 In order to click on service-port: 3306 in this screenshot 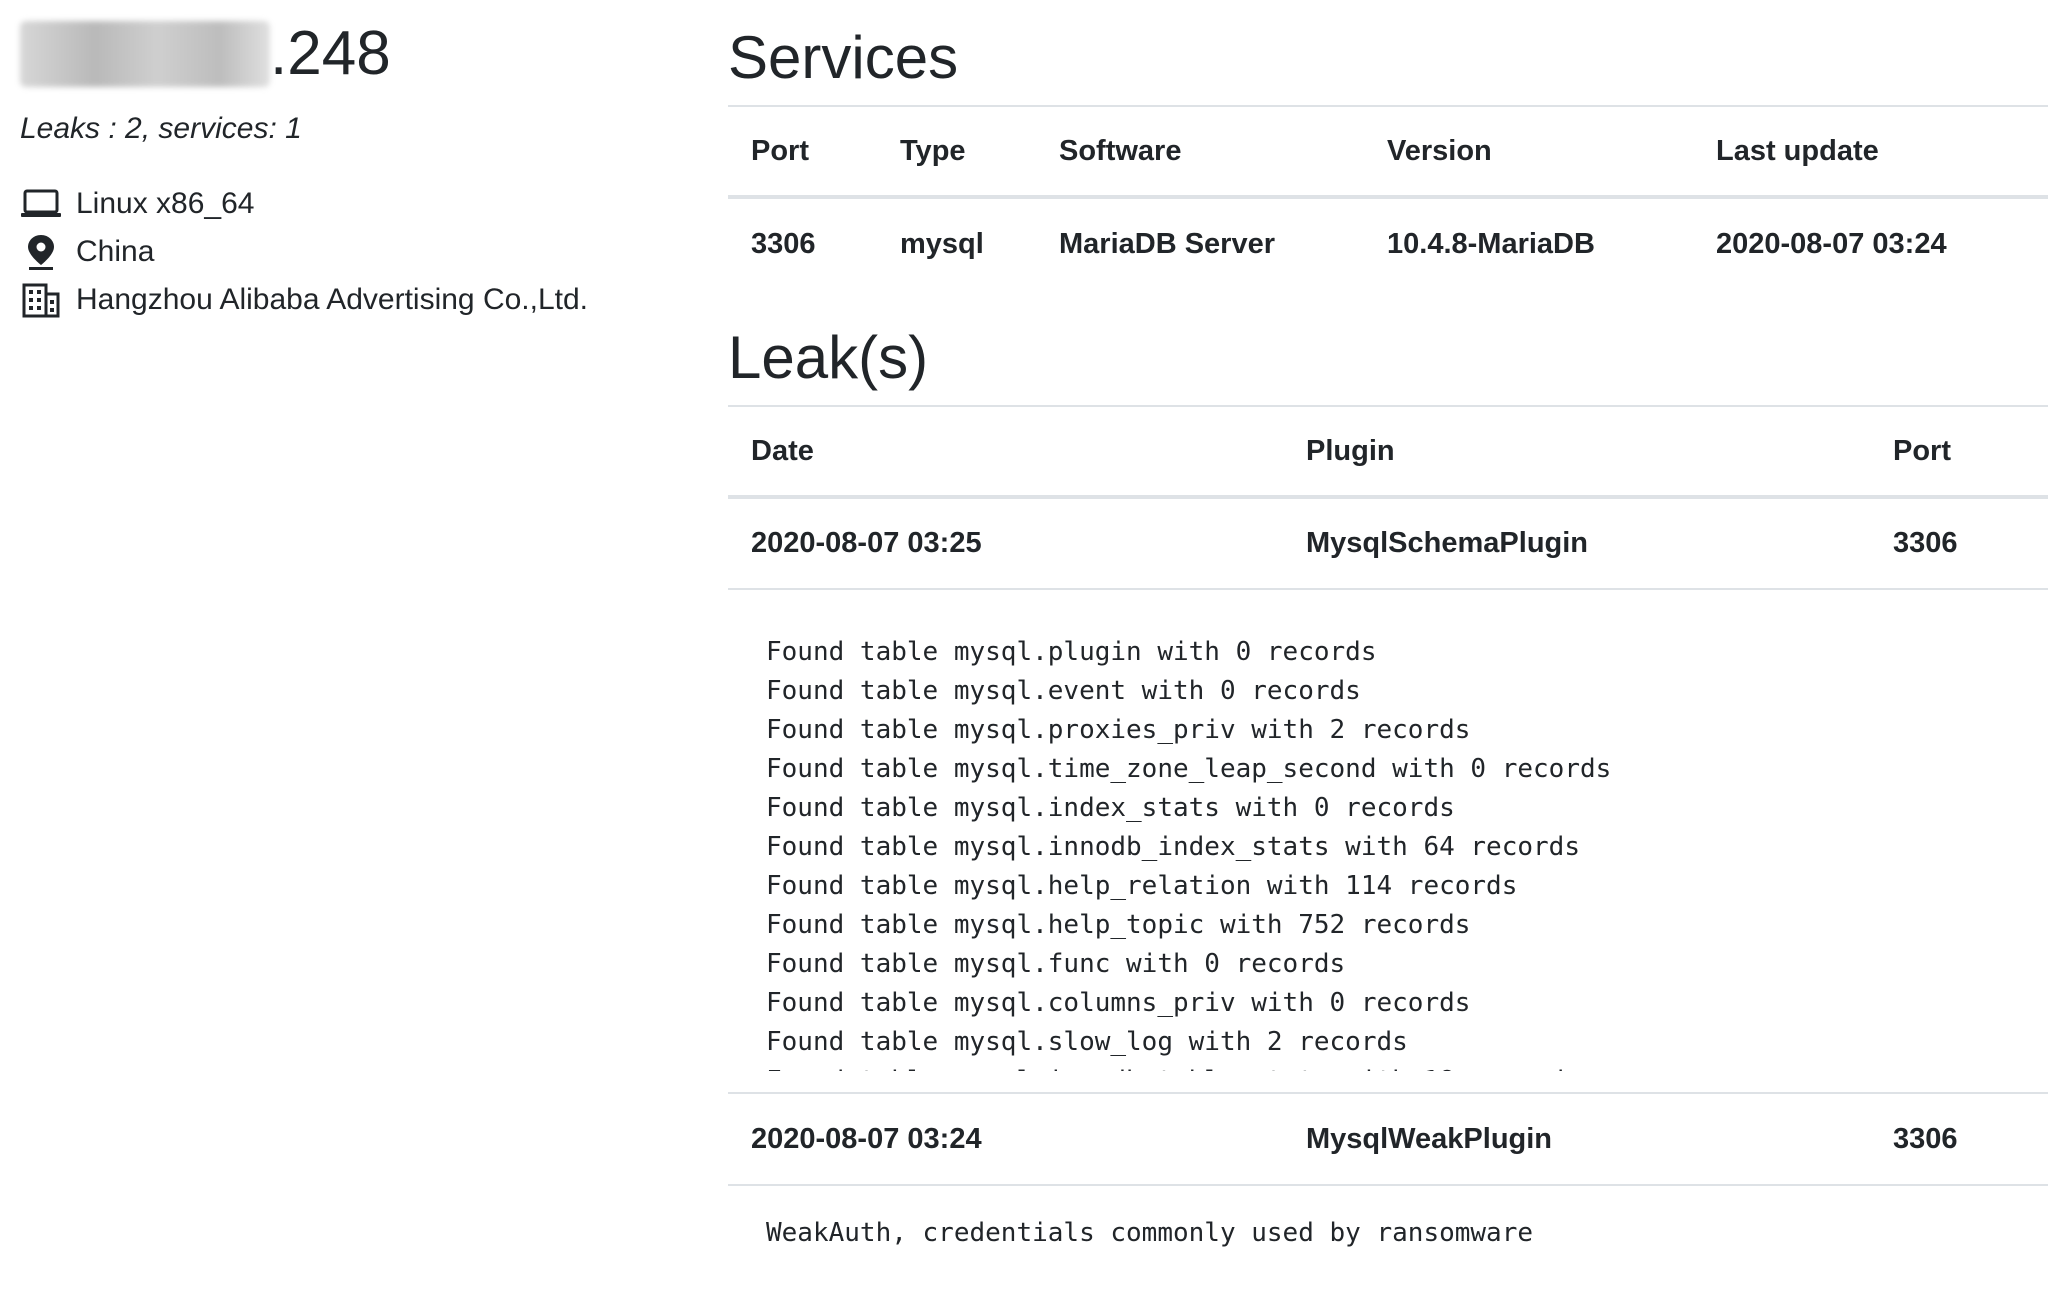, I will do `click(783, 244)`.